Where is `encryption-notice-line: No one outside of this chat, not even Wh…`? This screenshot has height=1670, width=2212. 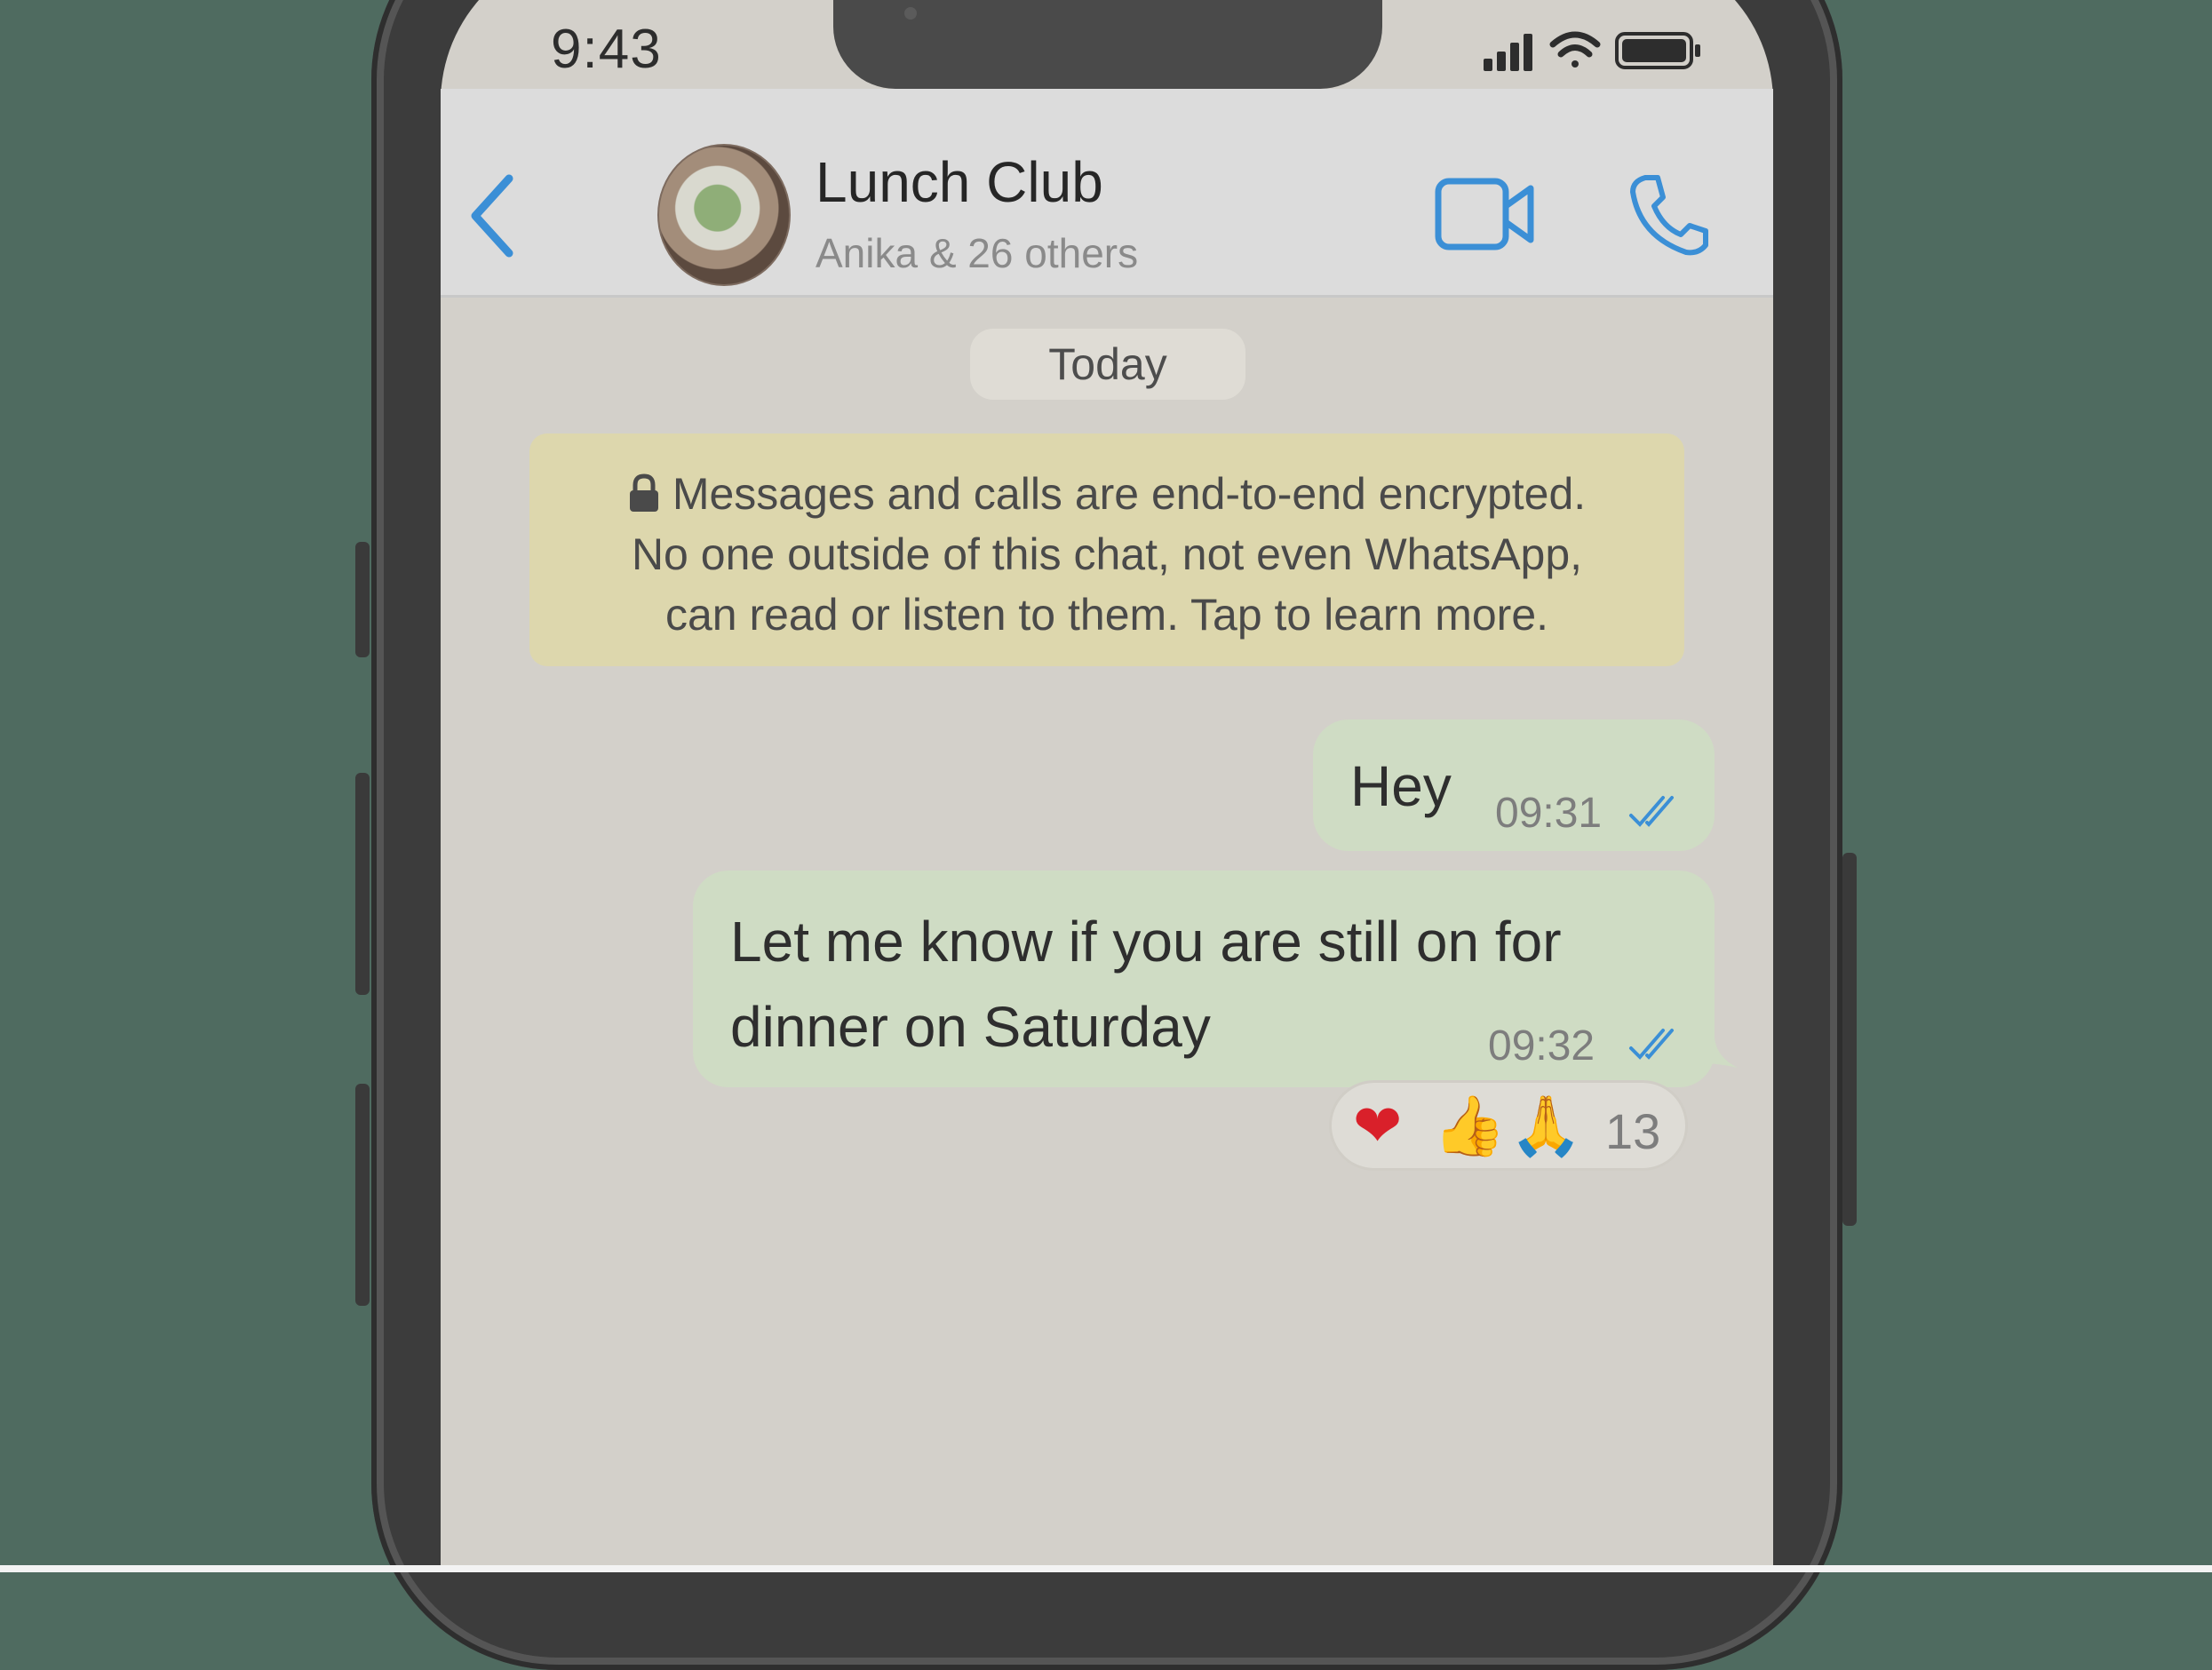 encryption-notice-line: No one outside of this chat, not even Wh… is located at coordinates (1107, 554).